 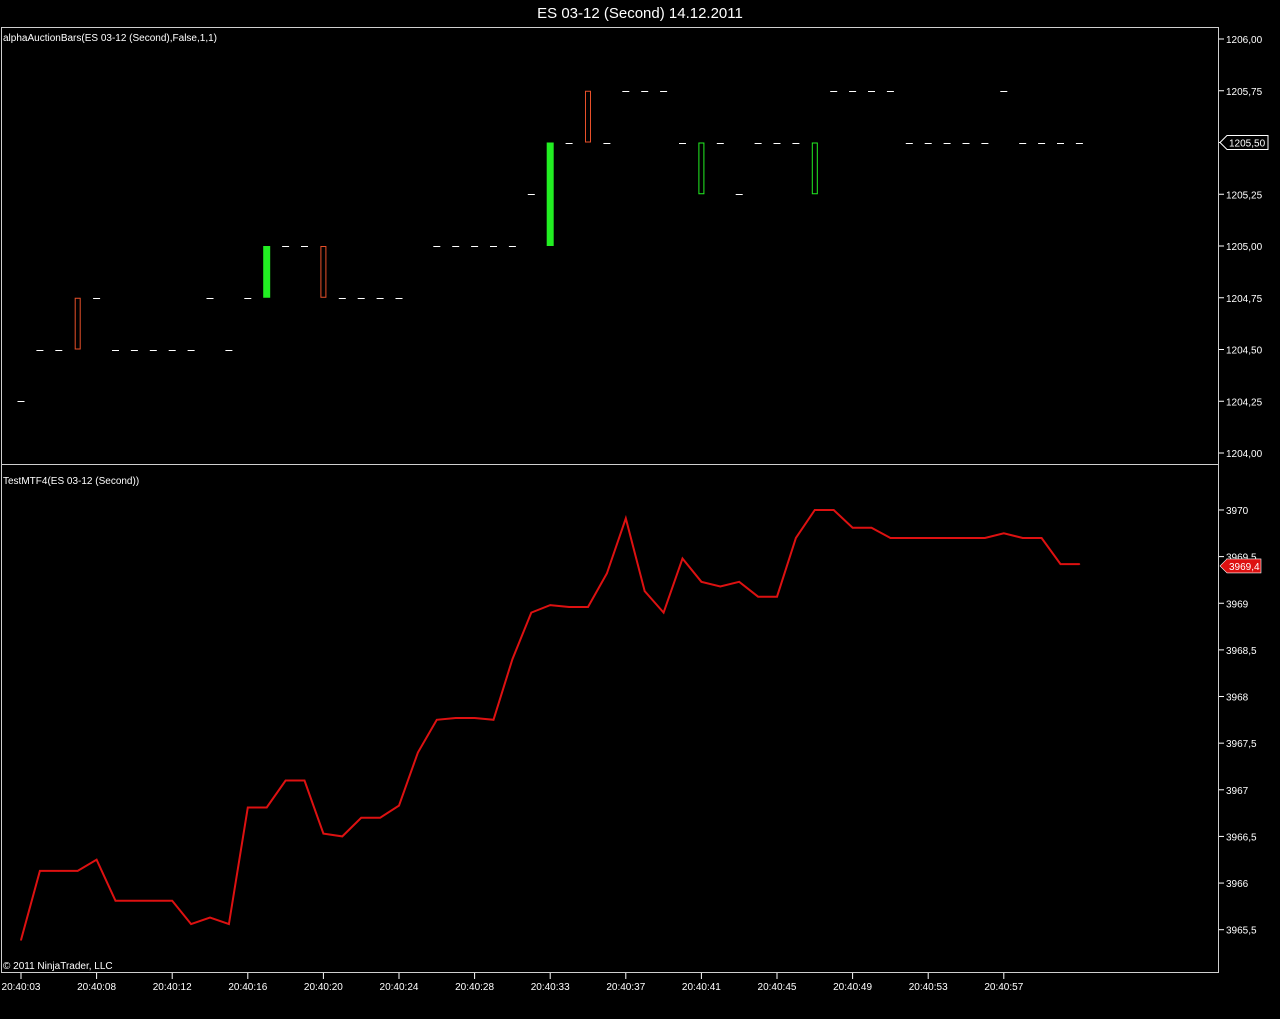 What do you see at coordinates (1244, 351) in the screenshot?
I see `price-axis-label: 1204,50` at bounding box center [1244, 351].